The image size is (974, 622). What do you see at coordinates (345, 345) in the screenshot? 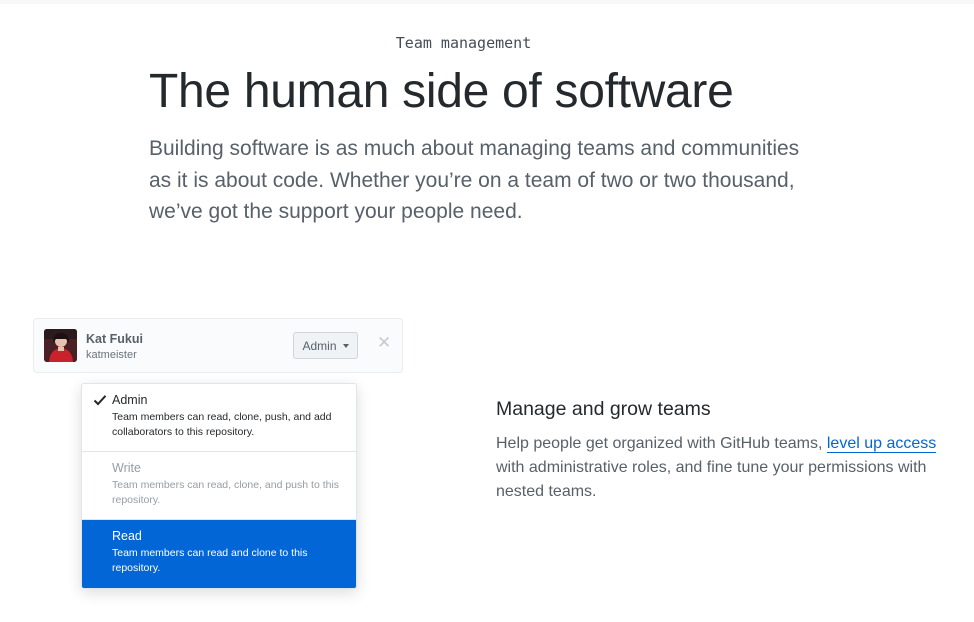
I see `caret-down-icon` at bounding box center [345, 345].